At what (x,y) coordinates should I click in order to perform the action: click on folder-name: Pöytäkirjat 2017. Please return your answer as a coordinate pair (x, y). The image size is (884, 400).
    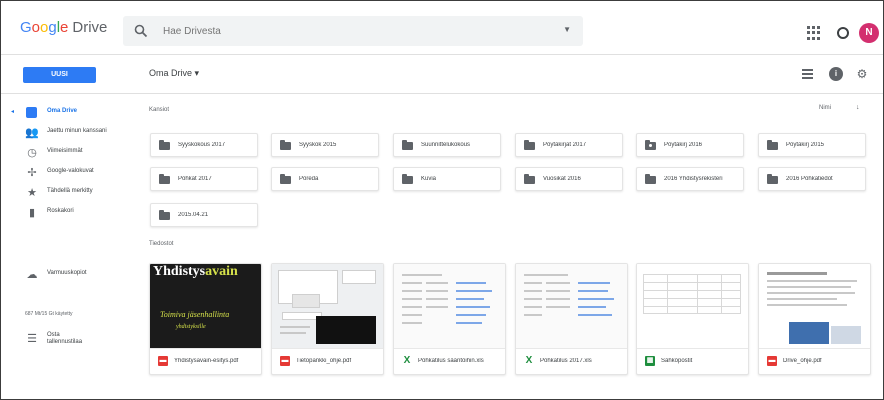
    Looking at the image, I should click on (565, 145).